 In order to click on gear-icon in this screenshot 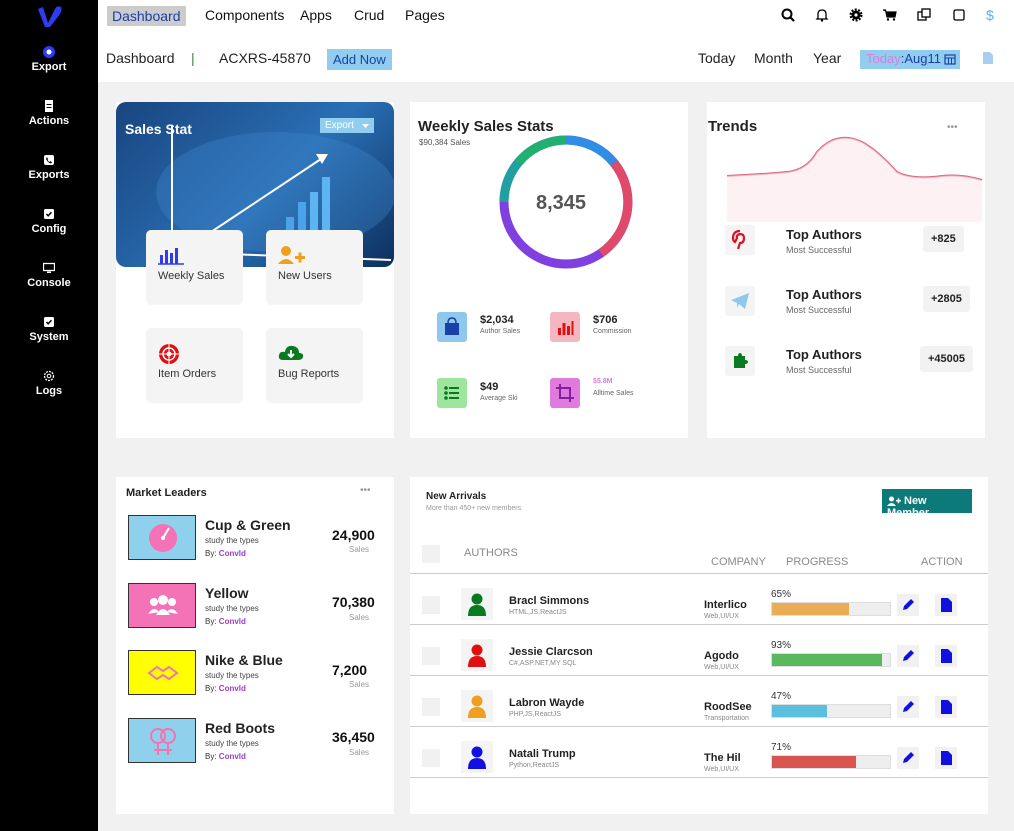, I will do `click(856, 15)`.